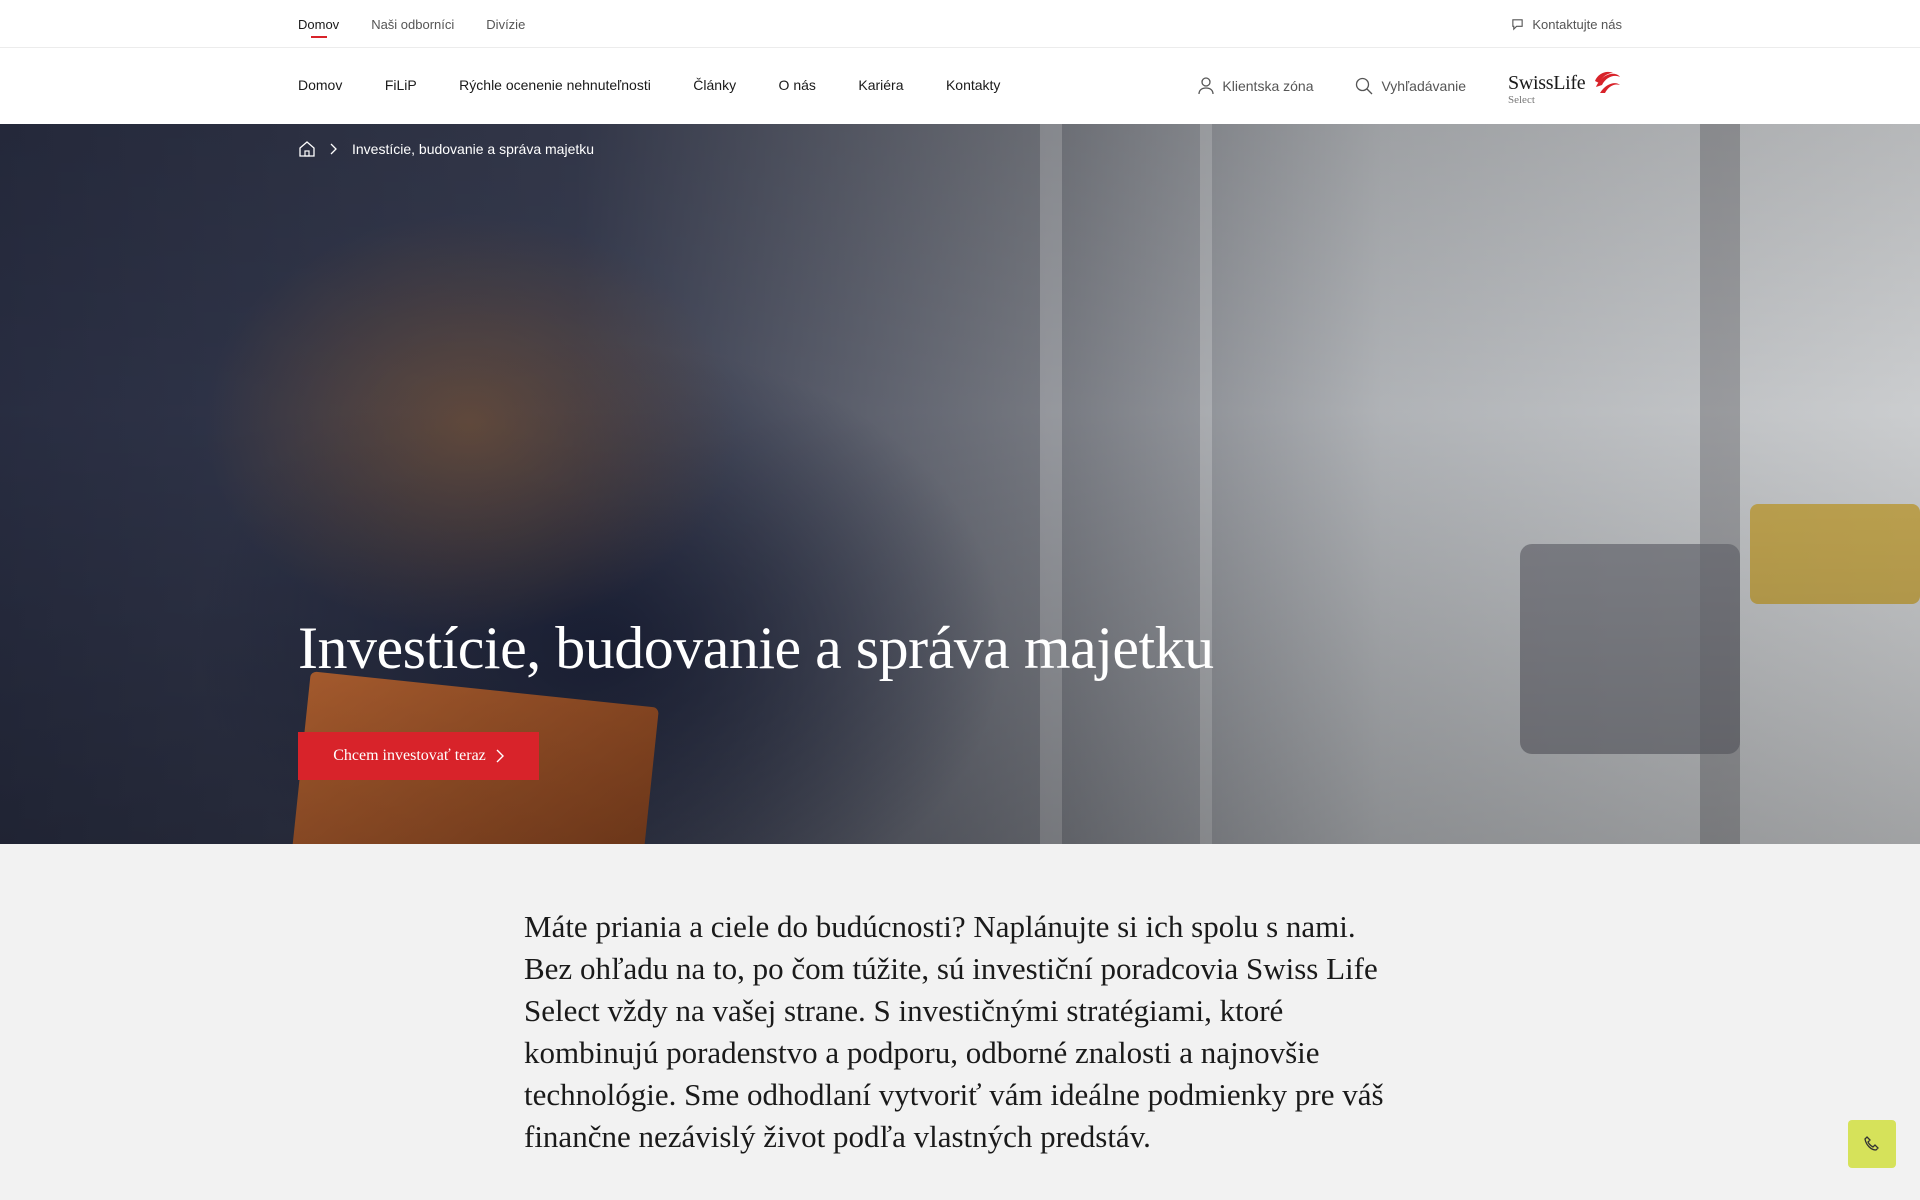  I want to click on page-title: Investície, budovanie a správa majetku, so click(756, 648).